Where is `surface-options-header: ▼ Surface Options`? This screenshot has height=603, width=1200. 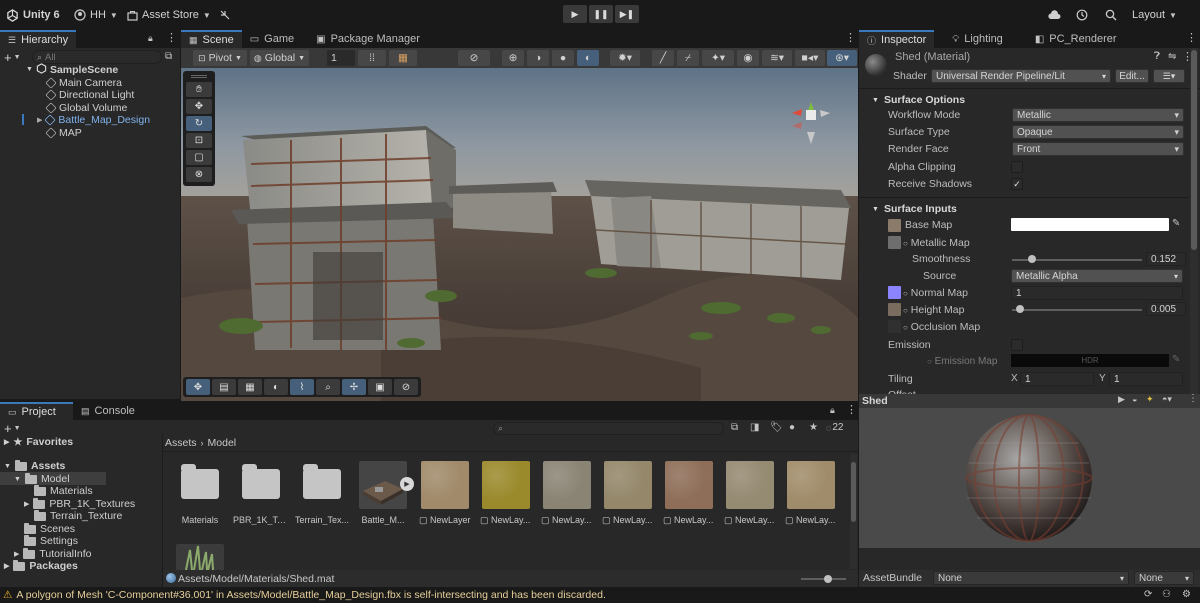
surface-options-header: ▼ Surface Options is located at coordinates (918, 100).